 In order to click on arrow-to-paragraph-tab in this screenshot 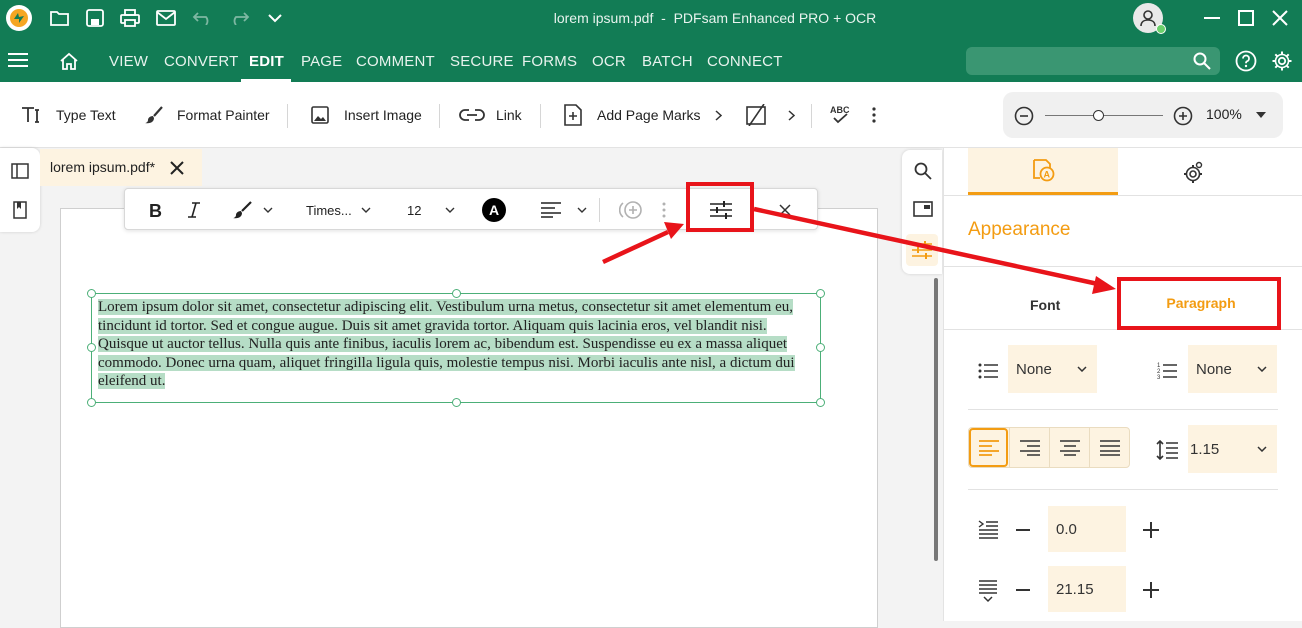, I will do `click(926, 246)`.